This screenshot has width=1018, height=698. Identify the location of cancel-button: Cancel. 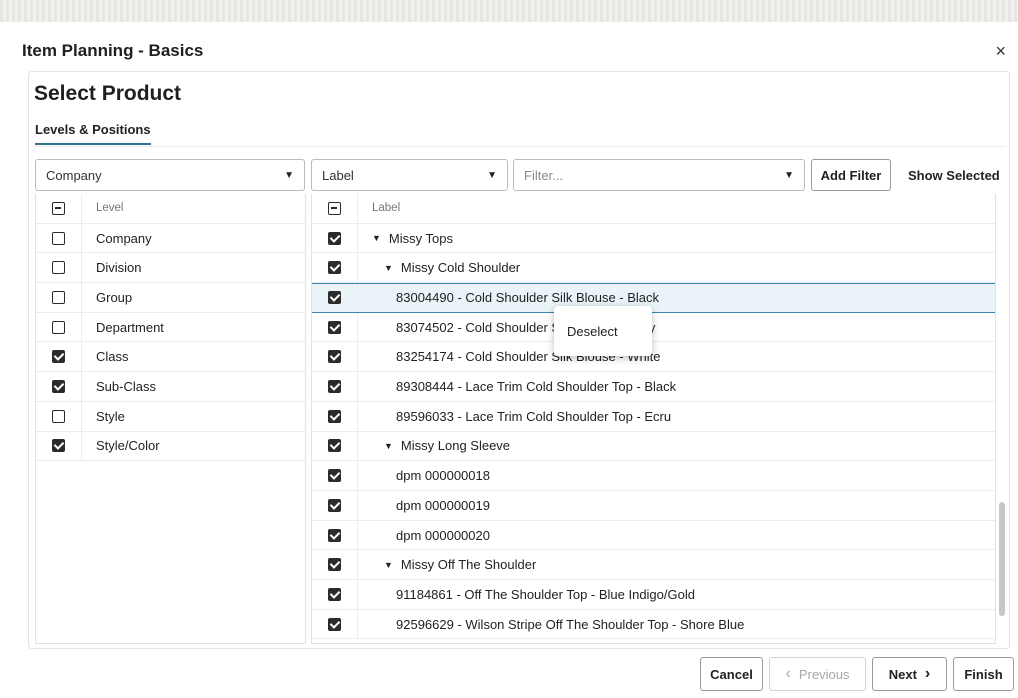
(731, 674).